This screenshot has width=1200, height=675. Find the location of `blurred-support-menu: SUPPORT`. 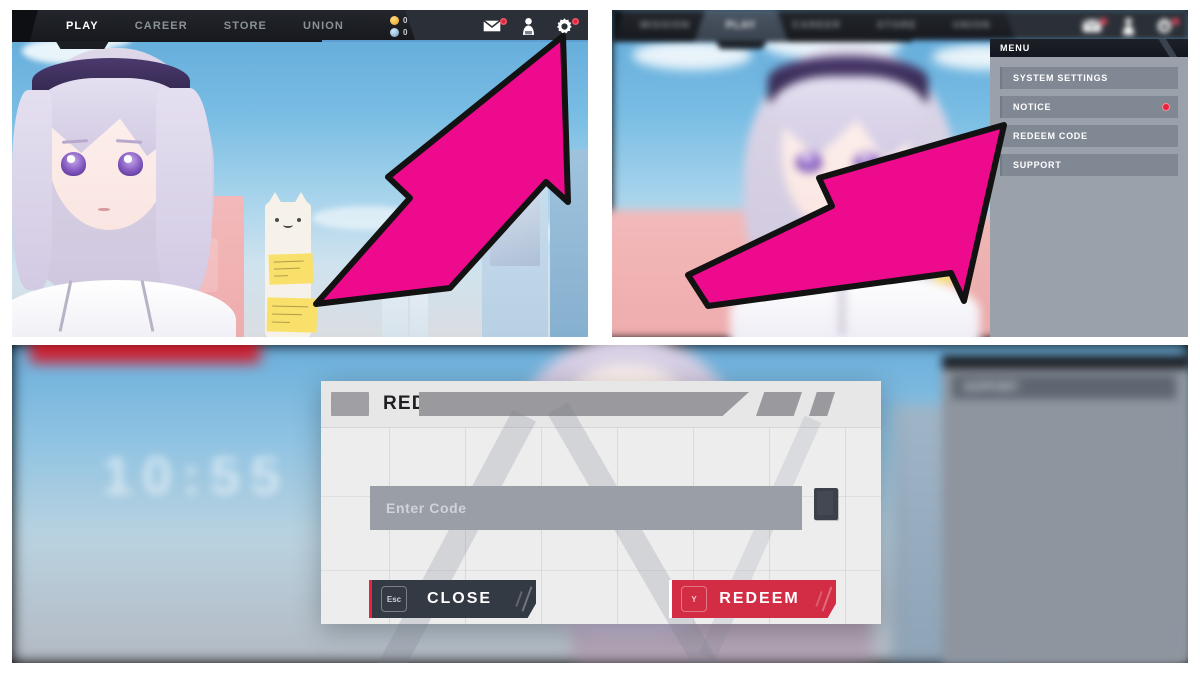

blurred-support-menu: SUPPORT is located at coordinates (1065, 509).